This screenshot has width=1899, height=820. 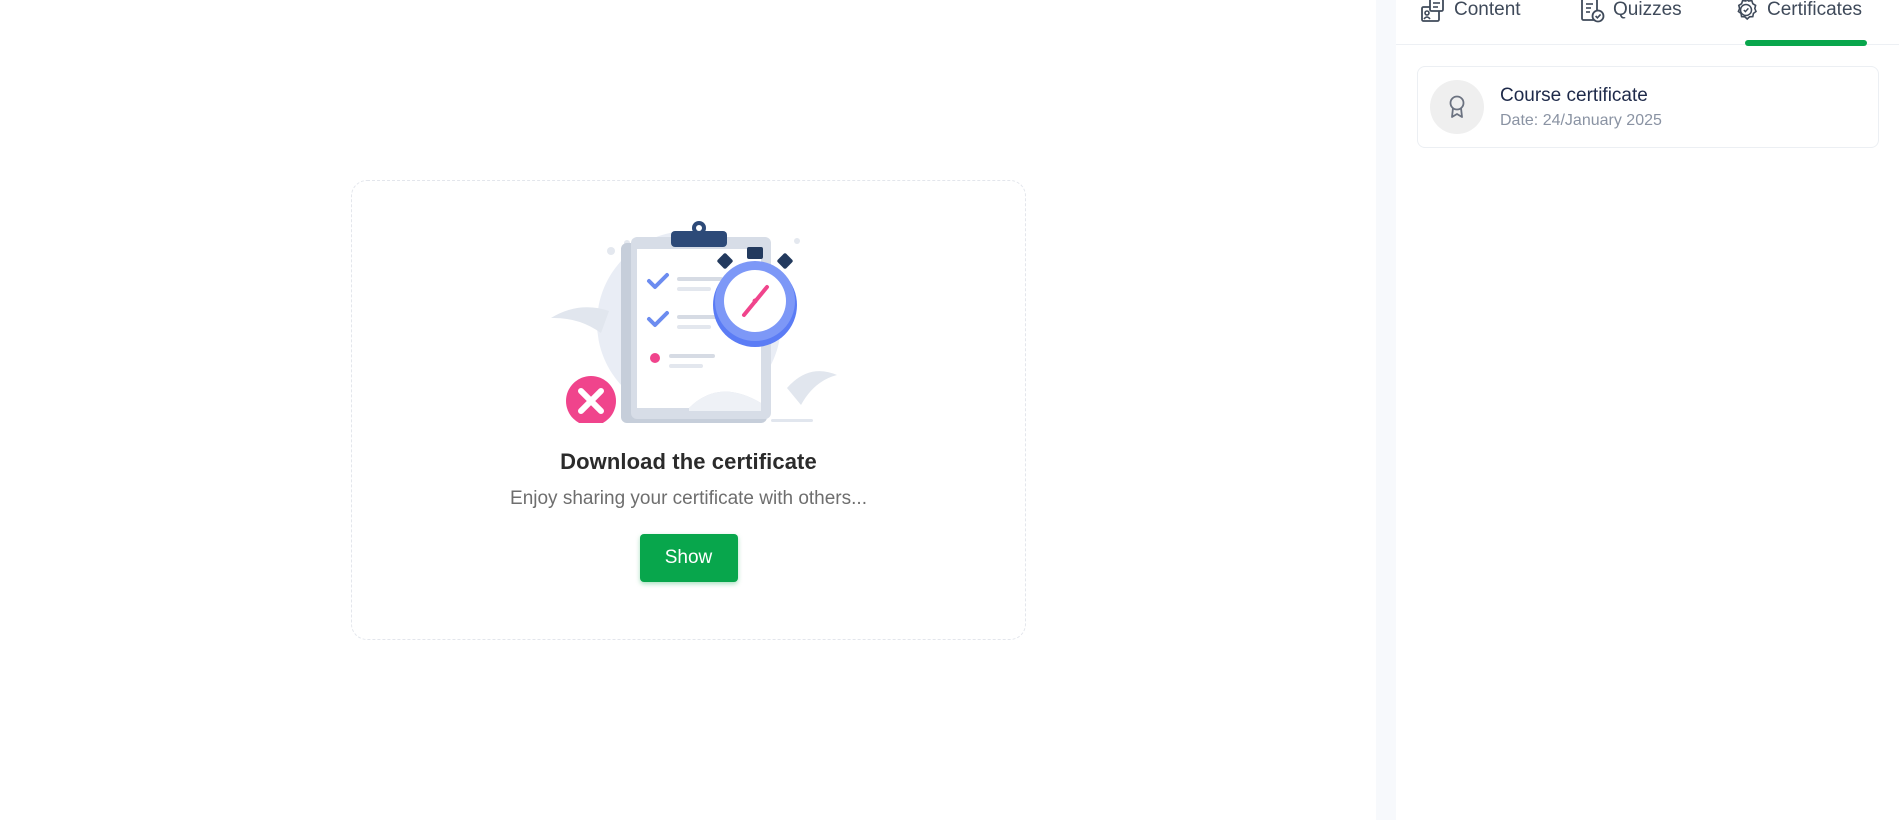 What do you see at coordinates (1747, 10) in the screenshot?
I see `certificate-icon` at bounding box center [1747, 10].